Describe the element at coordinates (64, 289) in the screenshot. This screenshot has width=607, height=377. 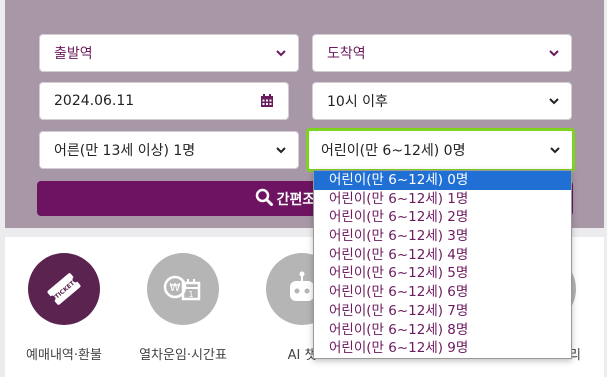
I see `ticket-icon: TICKET` at that location.